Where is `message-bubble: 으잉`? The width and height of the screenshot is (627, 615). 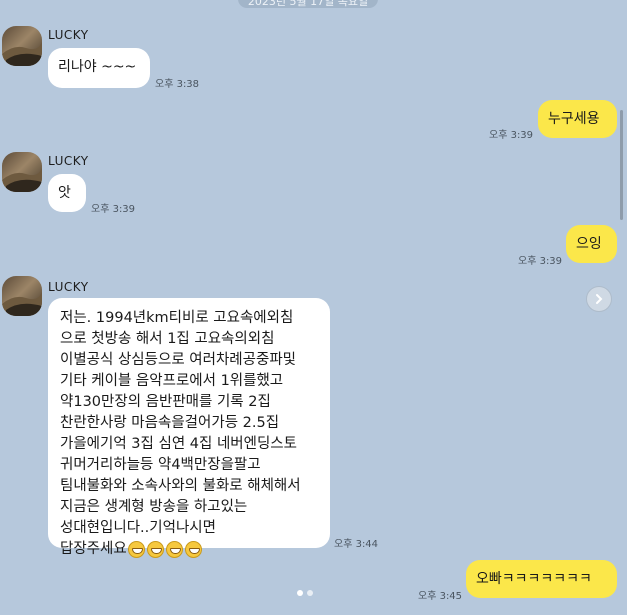
message-bubble: 으잉 is located at coordinates (591, 244).